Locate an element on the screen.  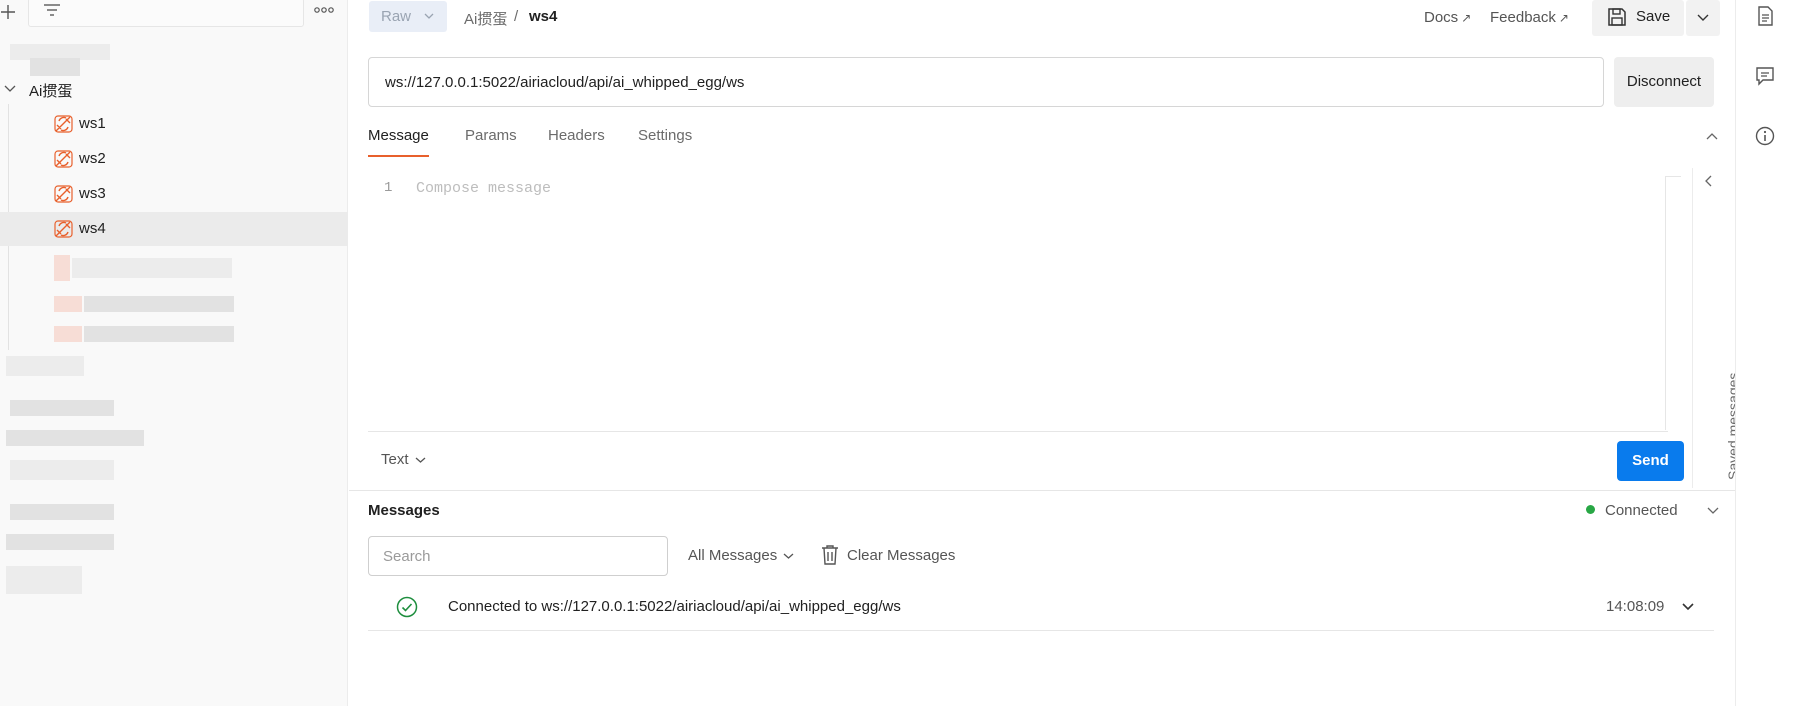
save-button: Save is located at coordinates (1638, 18).